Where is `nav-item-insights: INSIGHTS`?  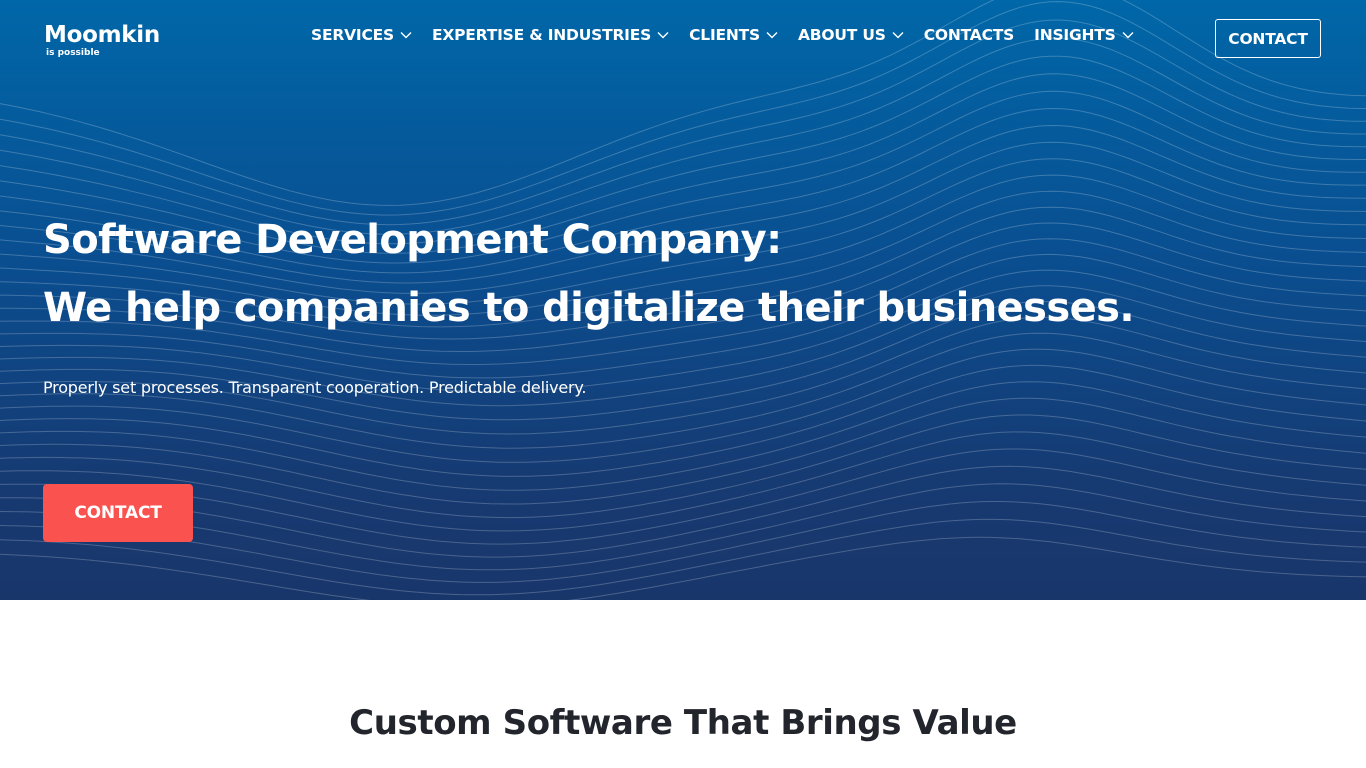 nav-item-insights: INSIGHTS is located at coordinates (1084, 35).